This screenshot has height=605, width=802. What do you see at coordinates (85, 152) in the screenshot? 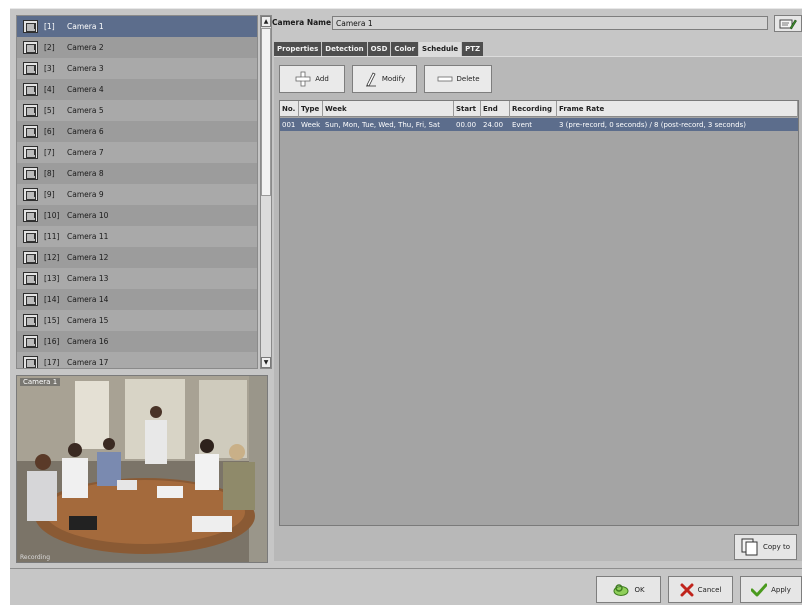
I see `camera-name: Camera 7` at bounding box center [85, 152].